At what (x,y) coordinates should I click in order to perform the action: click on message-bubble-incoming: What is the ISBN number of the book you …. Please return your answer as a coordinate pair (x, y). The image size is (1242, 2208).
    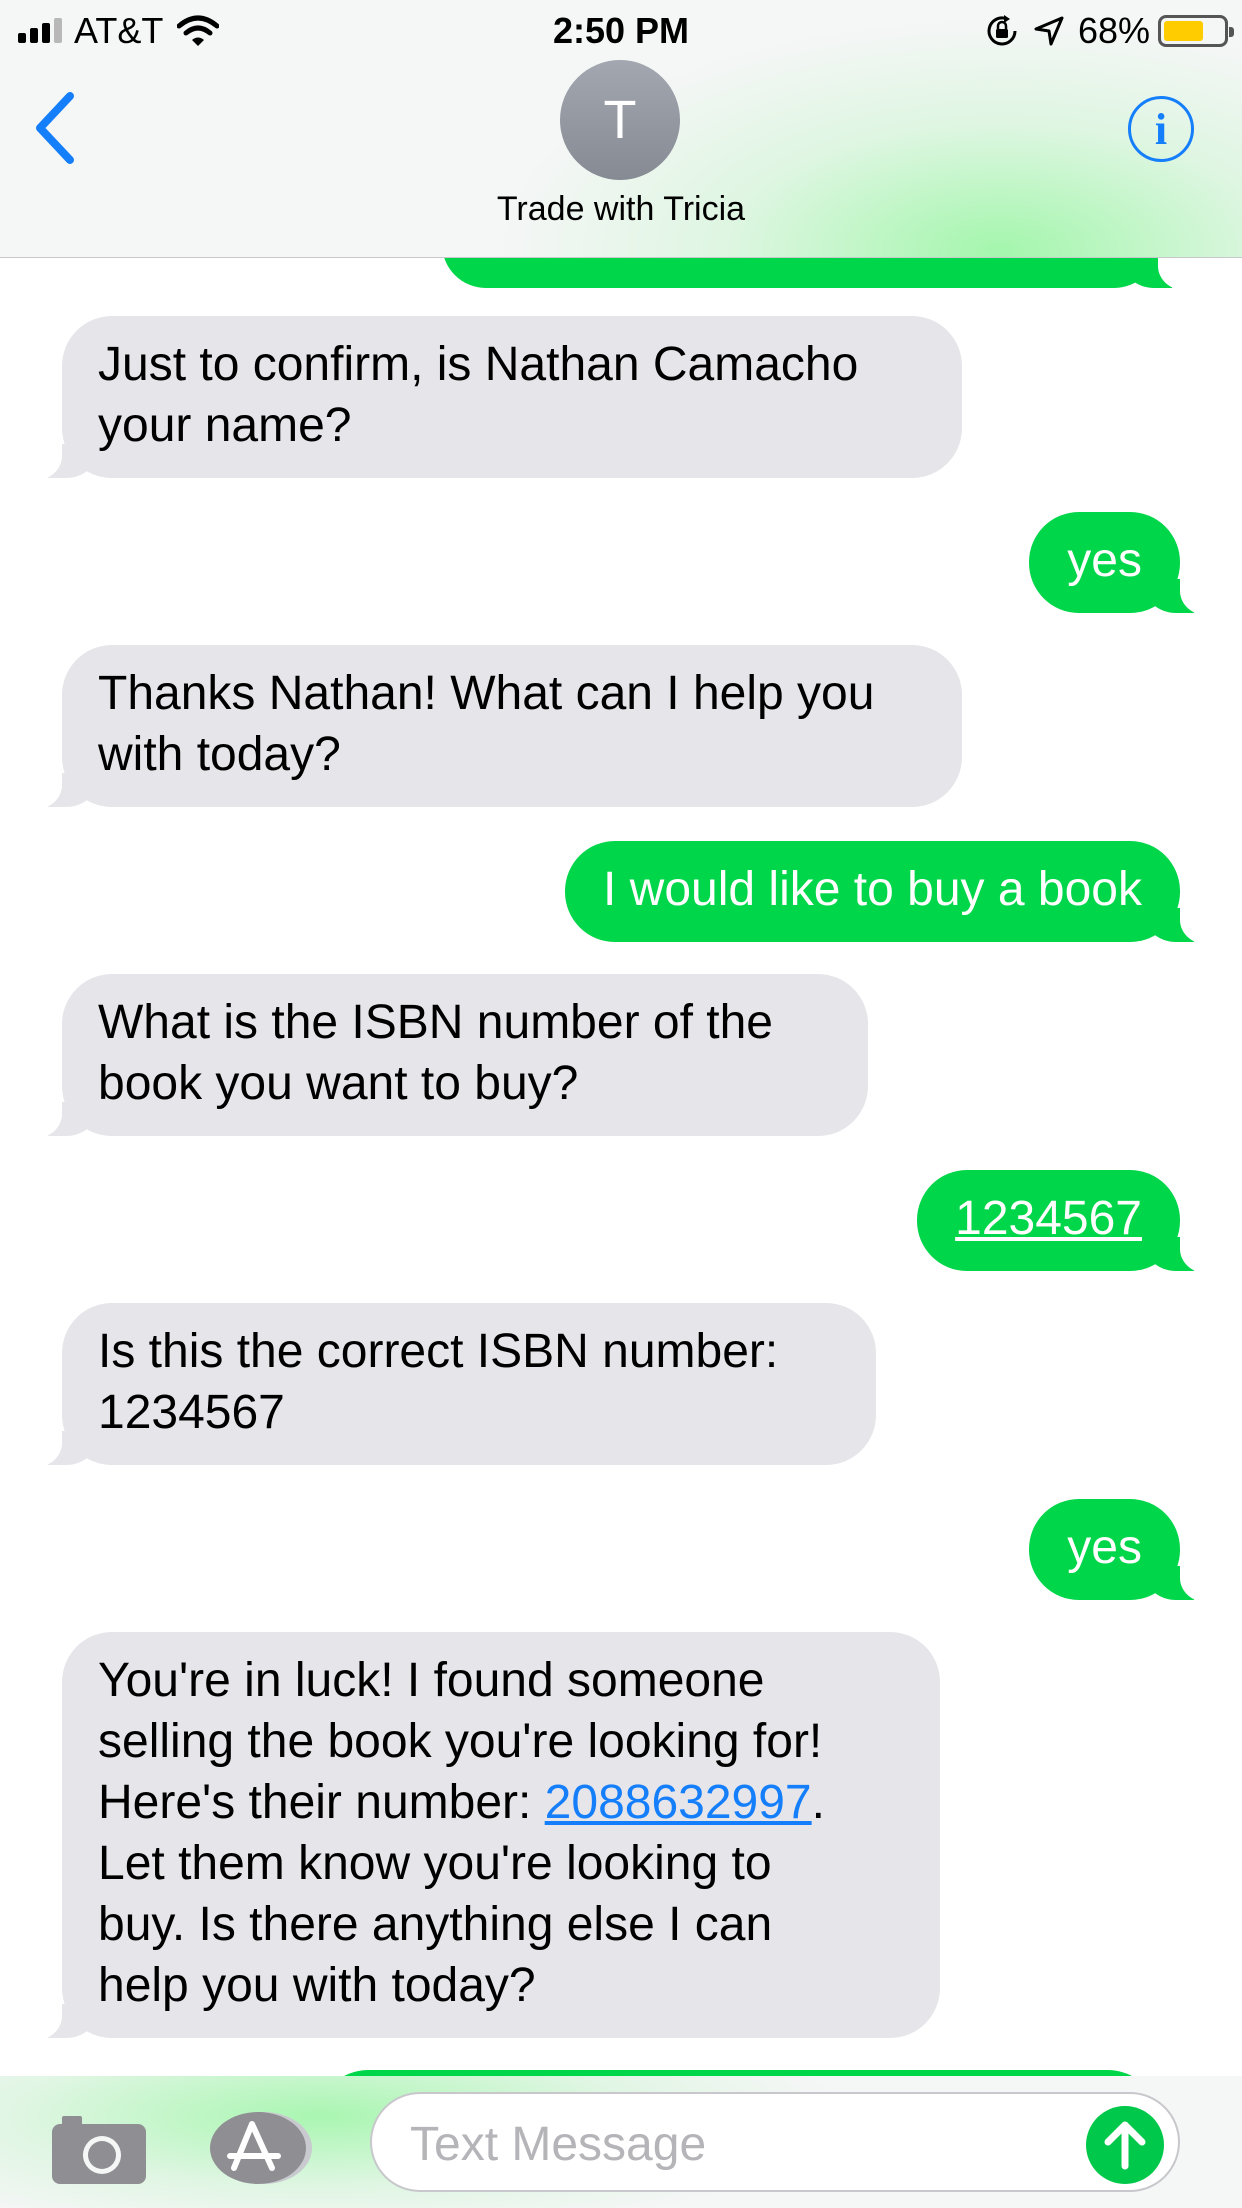
    Looking at the image, I should click on (445, 1056).